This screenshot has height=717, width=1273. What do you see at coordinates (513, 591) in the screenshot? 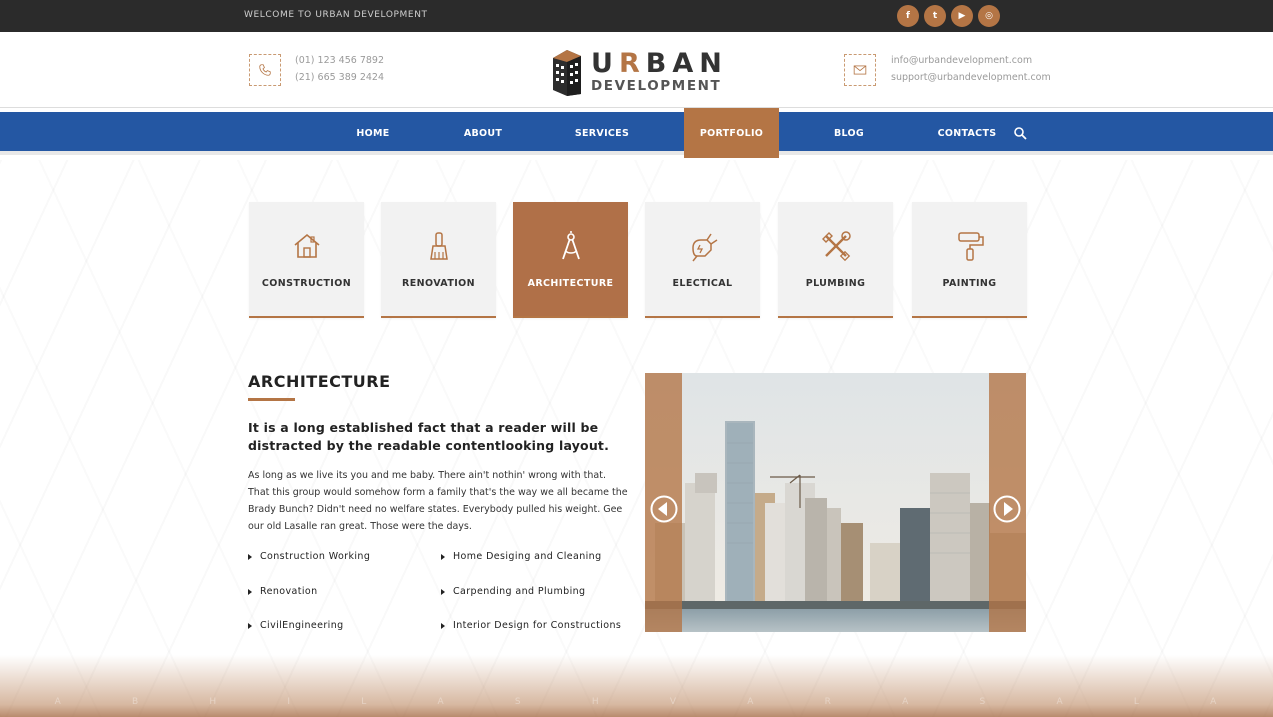
I see `feature-item: Carpending and Plumbing` at bounding box center [513, 591].